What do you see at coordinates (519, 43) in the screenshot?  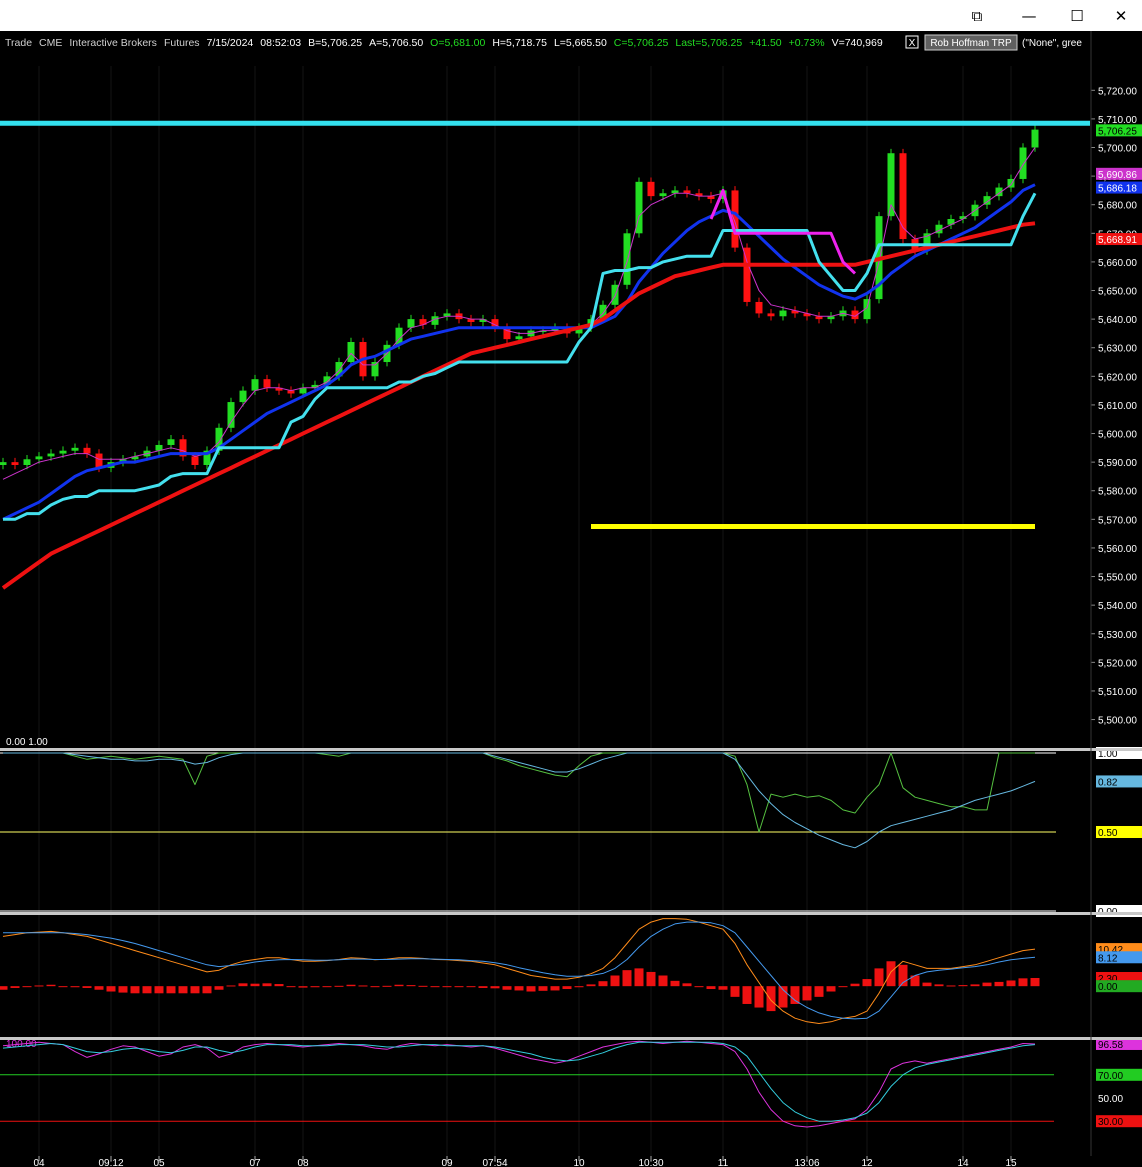 I see `header-segment: H=5,718.75` at bounding box center [519, 43].